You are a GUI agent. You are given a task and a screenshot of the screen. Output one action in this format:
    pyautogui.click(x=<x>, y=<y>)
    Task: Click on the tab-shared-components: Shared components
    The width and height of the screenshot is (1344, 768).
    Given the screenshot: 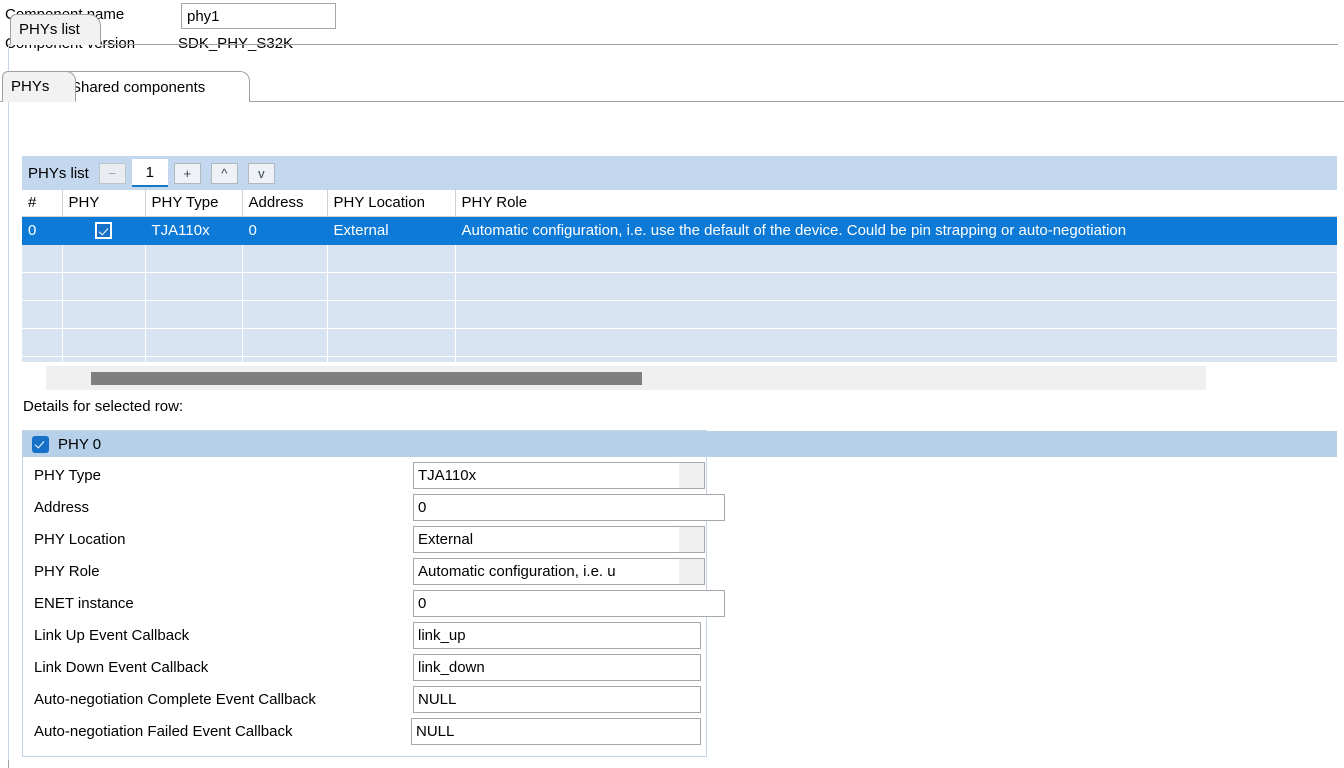 What is the action you would take?
    pyautogui.click(x=156, y=86)
    